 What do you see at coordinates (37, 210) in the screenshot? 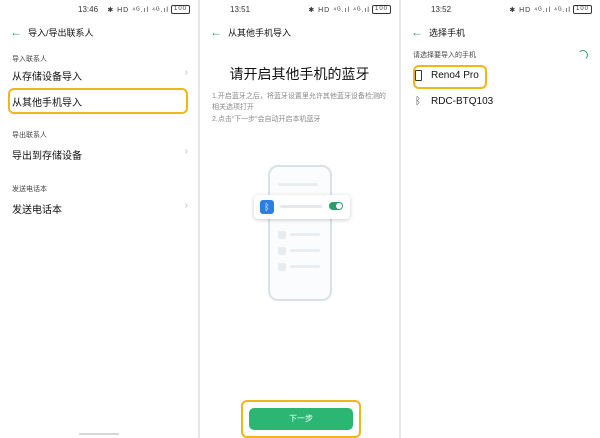
I see `send-contacts-label: 发送电话本` at bounding box center [37, 210].